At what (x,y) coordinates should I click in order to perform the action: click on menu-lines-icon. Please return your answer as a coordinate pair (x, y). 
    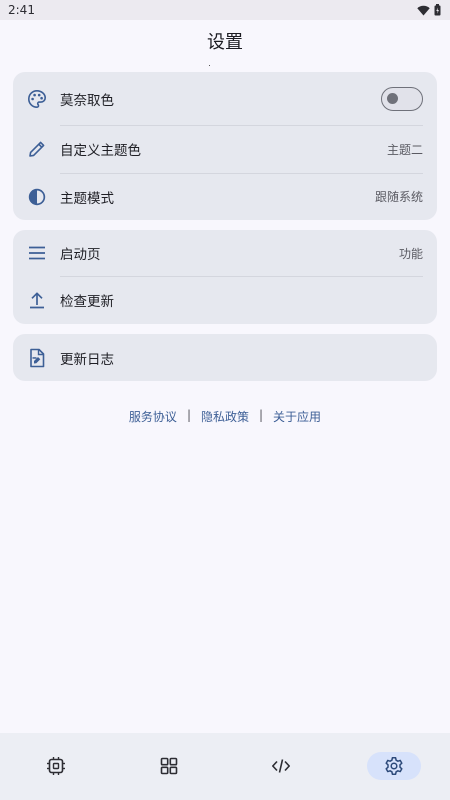
    Looking at the image, I should click on (37, 253).